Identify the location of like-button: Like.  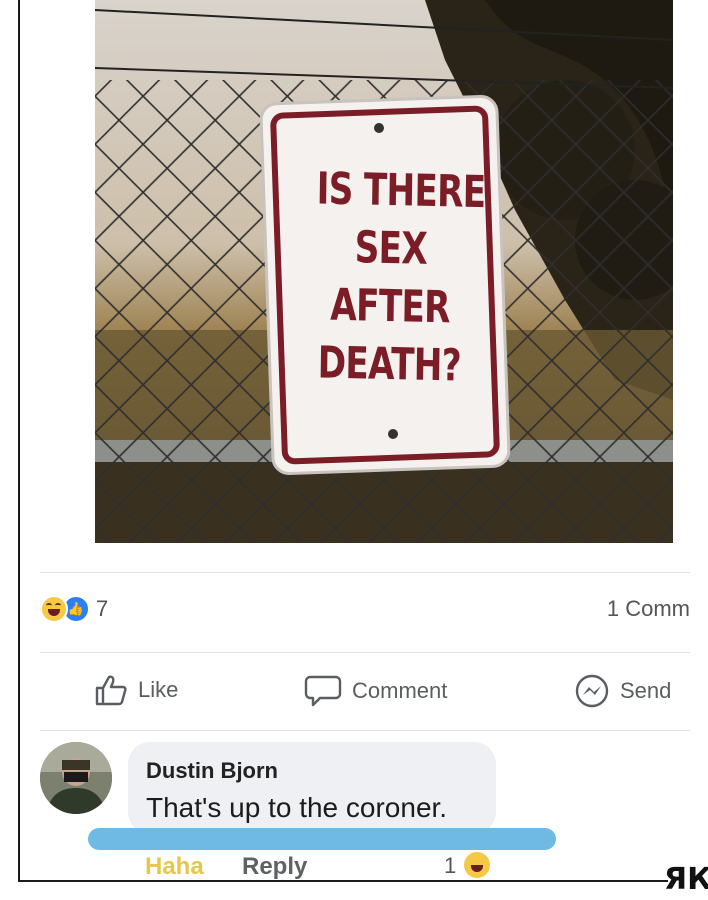
(136, 690).